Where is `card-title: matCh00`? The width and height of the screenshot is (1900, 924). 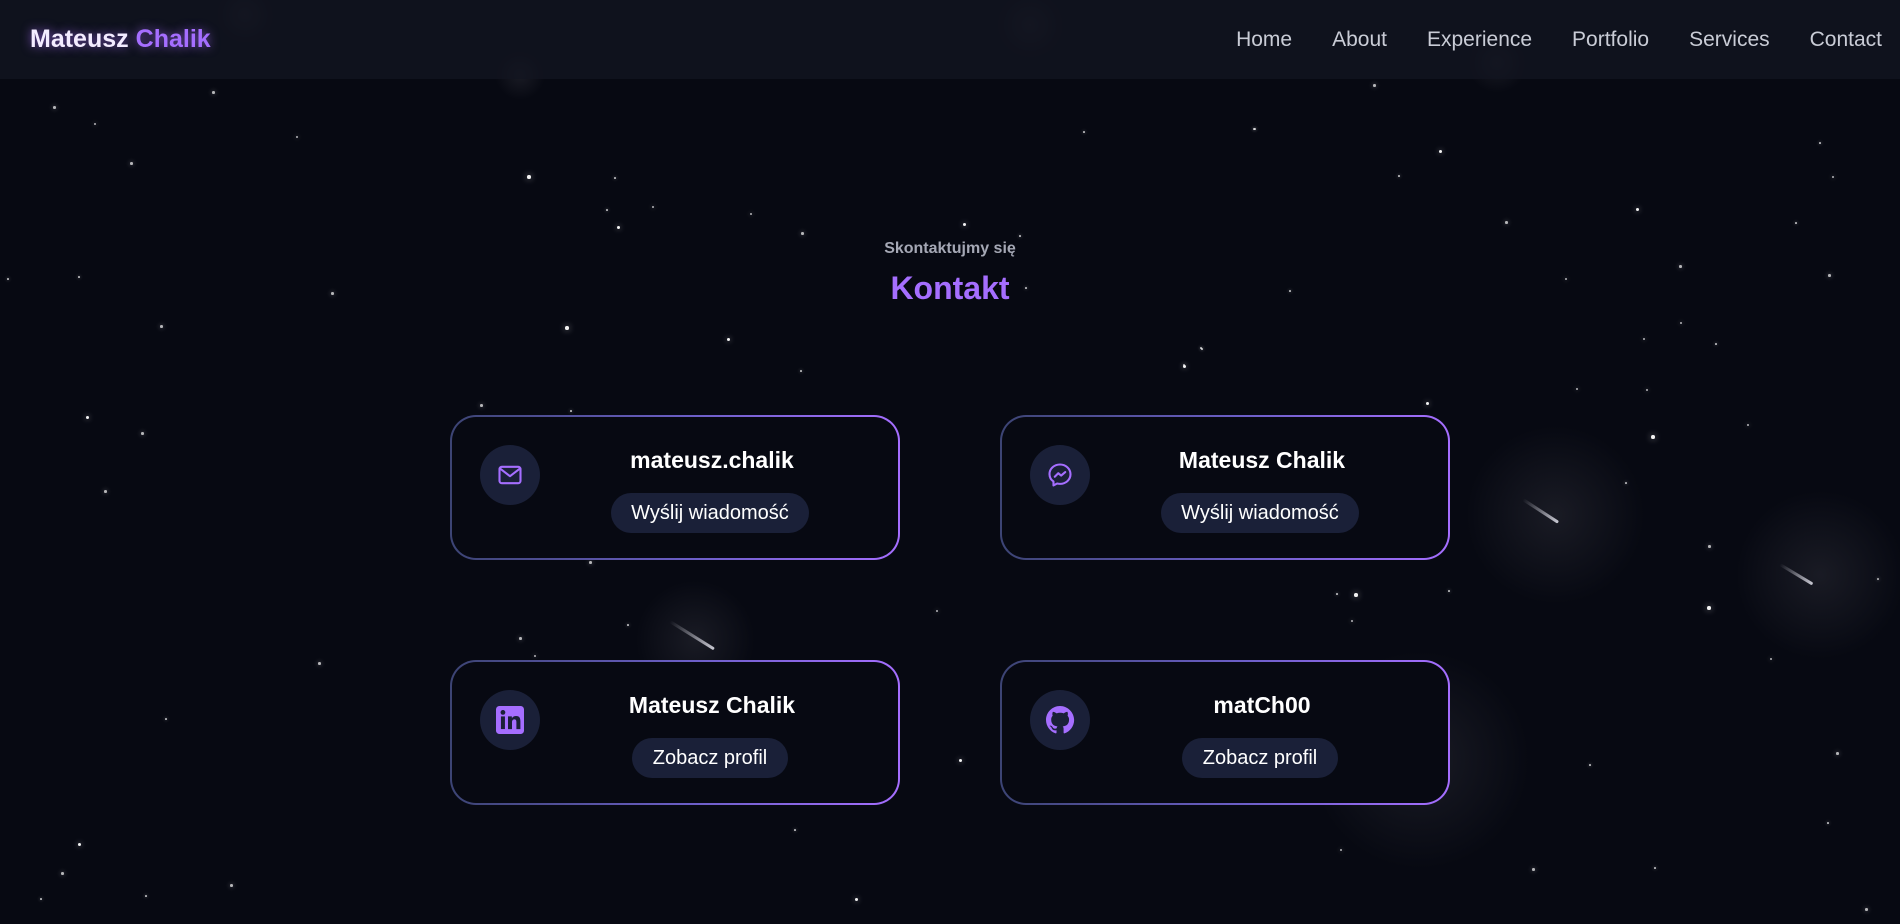 card-title: matCh00 is located at coordinates (1262, 705).